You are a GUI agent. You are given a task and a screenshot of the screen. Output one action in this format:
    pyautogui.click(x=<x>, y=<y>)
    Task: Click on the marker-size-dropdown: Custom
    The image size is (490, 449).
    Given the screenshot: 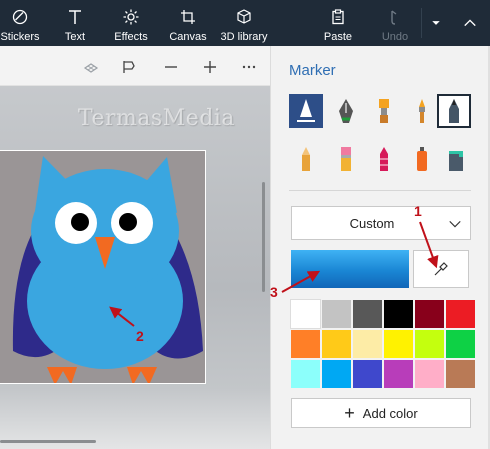 What is the action you would take?
    pyautogui.click(x=381, y=223)
    